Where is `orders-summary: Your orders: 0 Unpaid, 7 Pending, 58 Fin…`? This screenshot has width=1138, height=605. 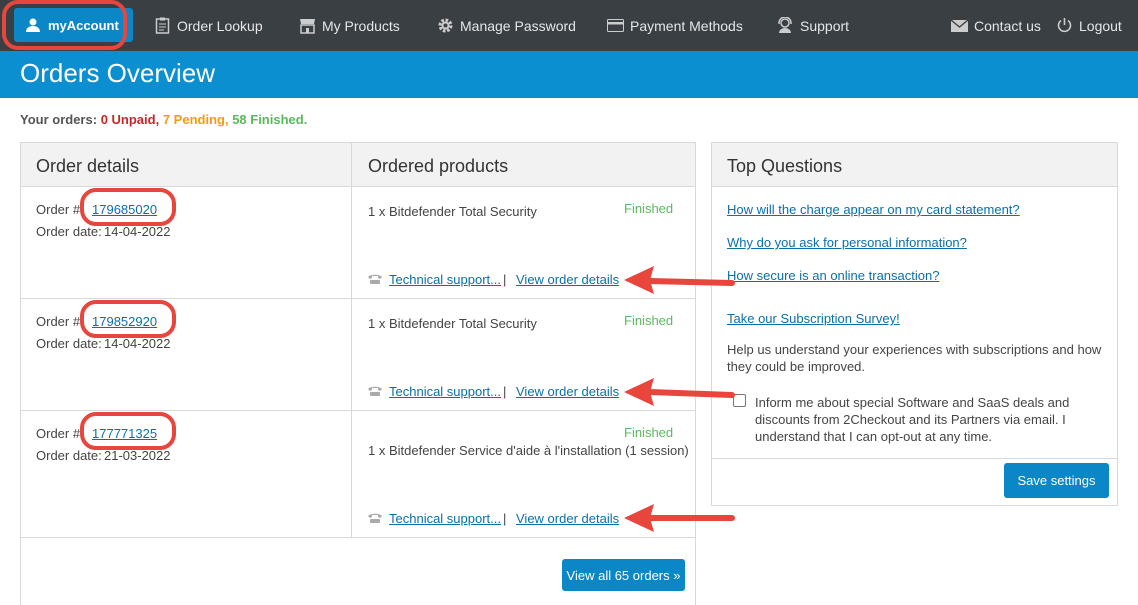
orders-summary: Your orders: 0 Unpaid, 7 Pending, 58 Fin… is located at coordinates (163, 119).